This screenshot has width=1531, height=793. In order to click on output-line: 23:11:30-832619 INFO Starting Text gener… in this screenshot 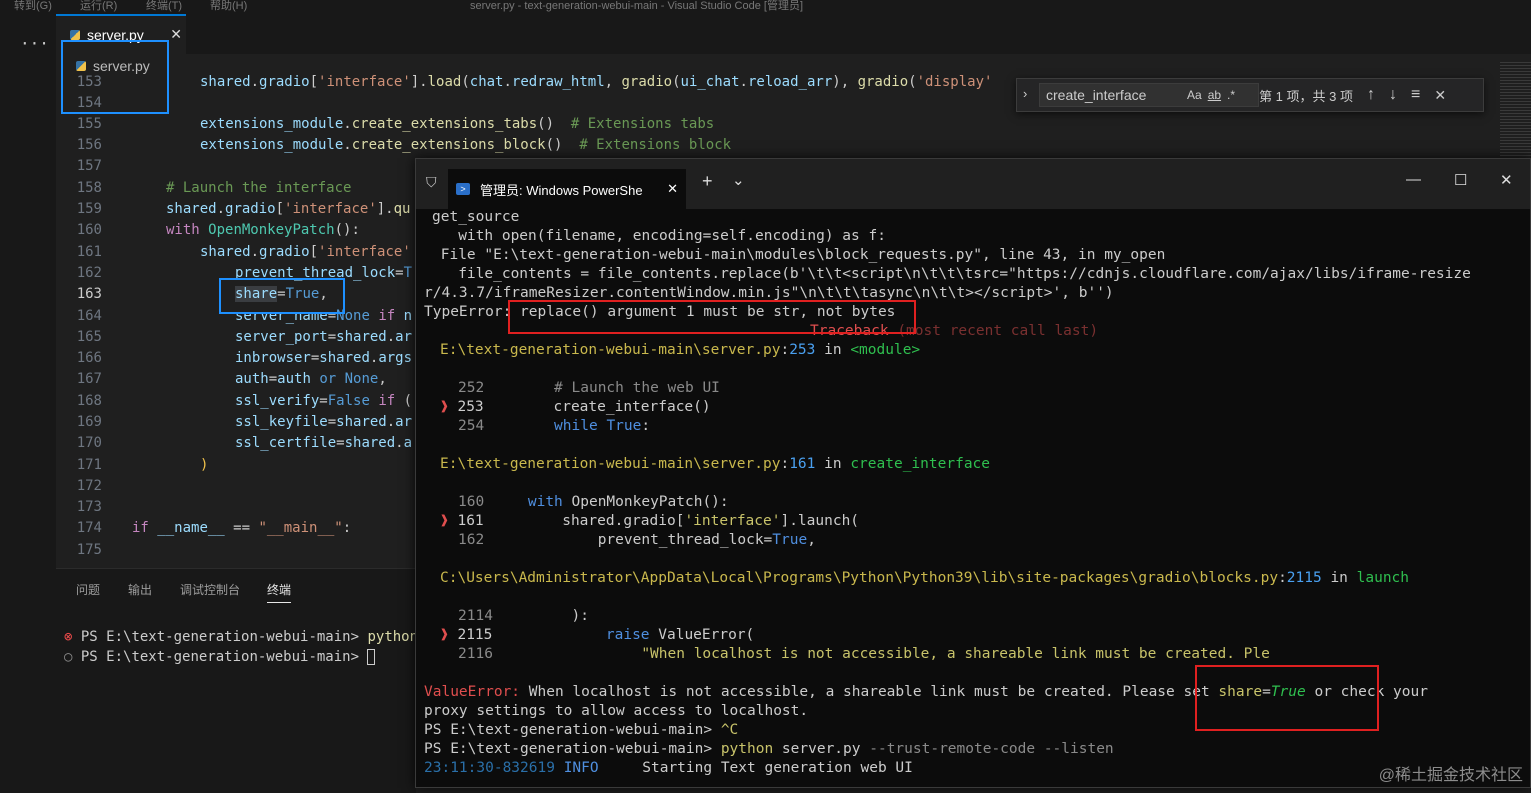, I will do `click(668, 768)`.